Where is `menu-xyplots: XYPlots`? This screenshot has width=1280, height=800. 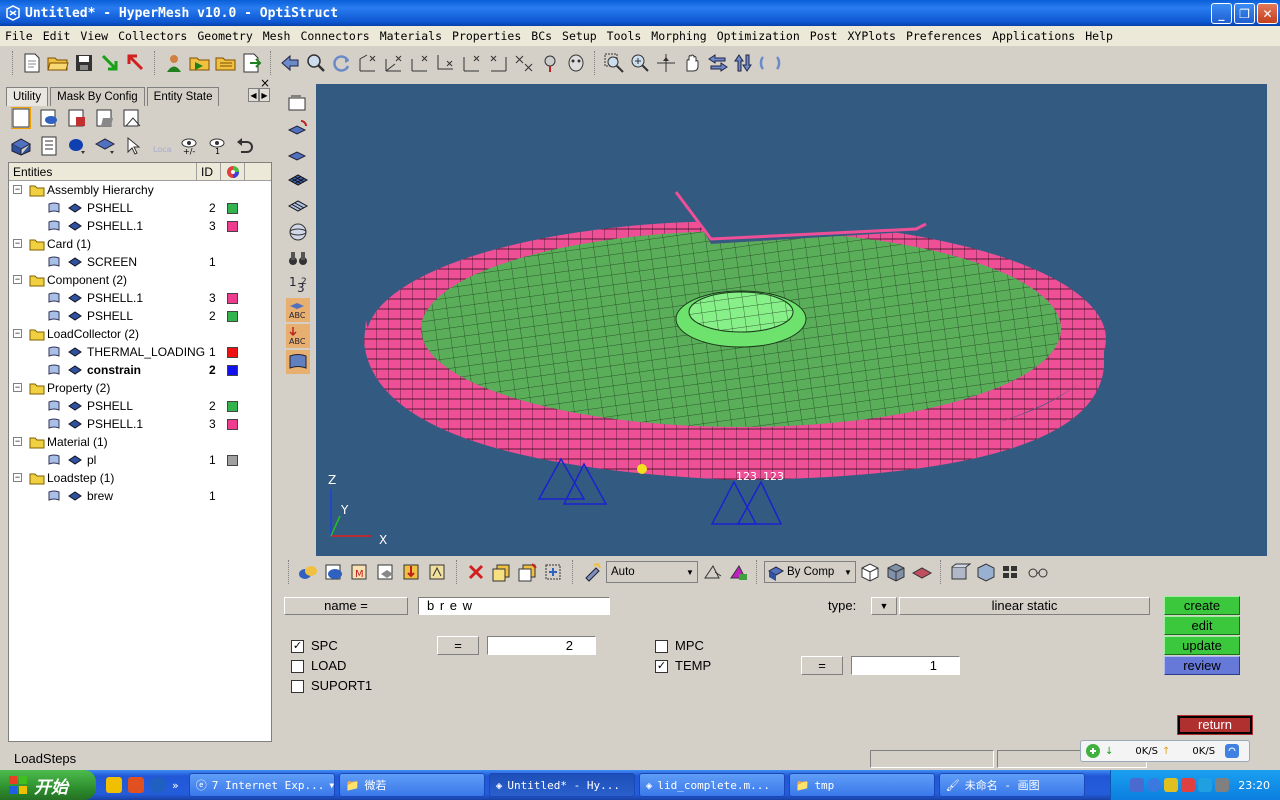
menu-xyplots: XYPlots is located at coordinates (871, 36).